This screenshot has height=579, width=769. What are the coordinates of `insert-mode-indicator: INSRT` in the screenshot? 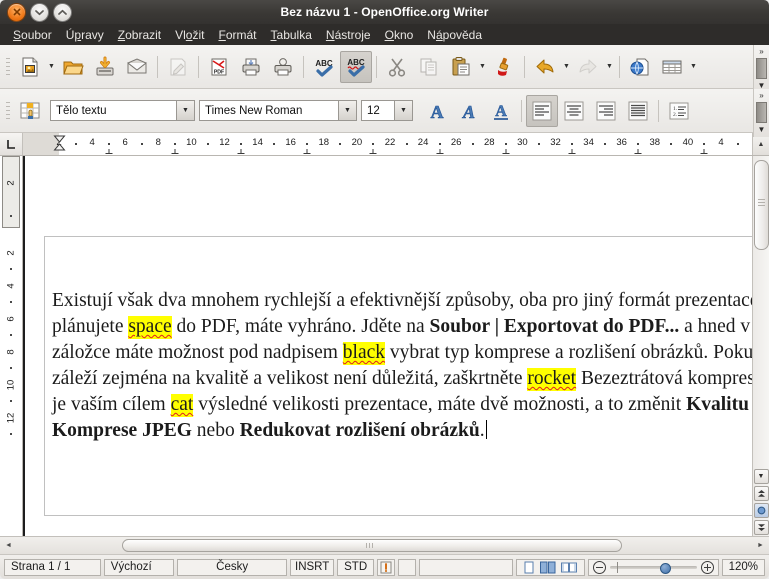 It's located at (312, 567).